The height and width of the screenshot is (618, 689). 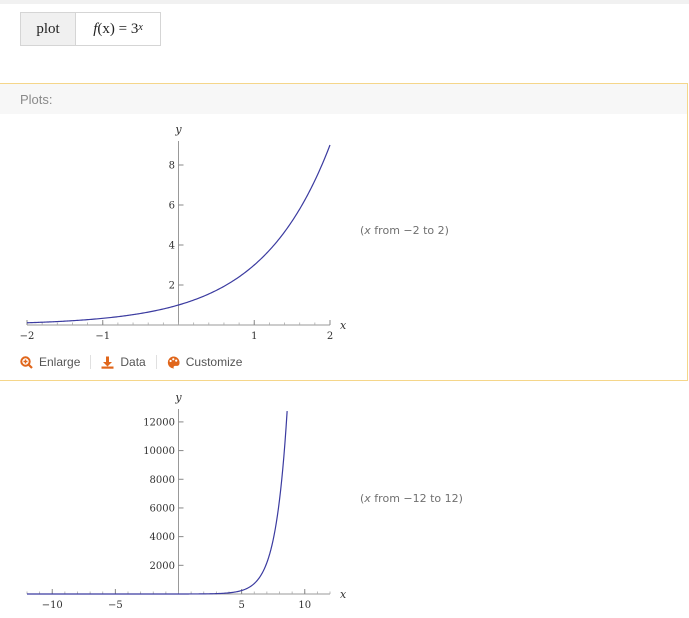 I want to click on input-command-label: plot, so click(x=48, y=29).